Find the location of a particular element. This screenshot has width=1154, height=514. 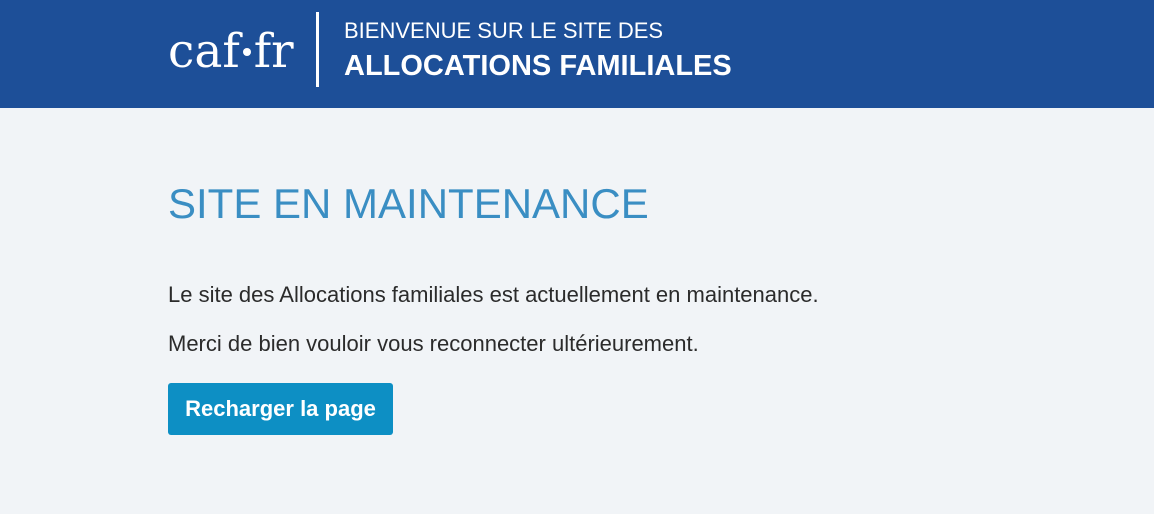

welcome-line-1: BIENVENUE SUR LE SITE DES is located at coordinates (504, 30).